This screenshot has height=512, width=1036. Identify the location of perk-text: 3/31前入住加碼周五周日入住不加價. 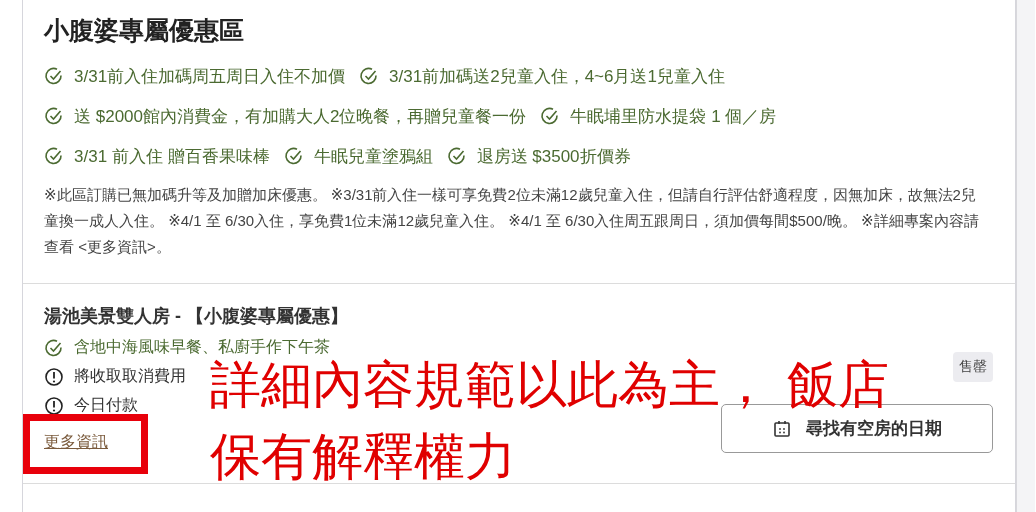
(210, 76).